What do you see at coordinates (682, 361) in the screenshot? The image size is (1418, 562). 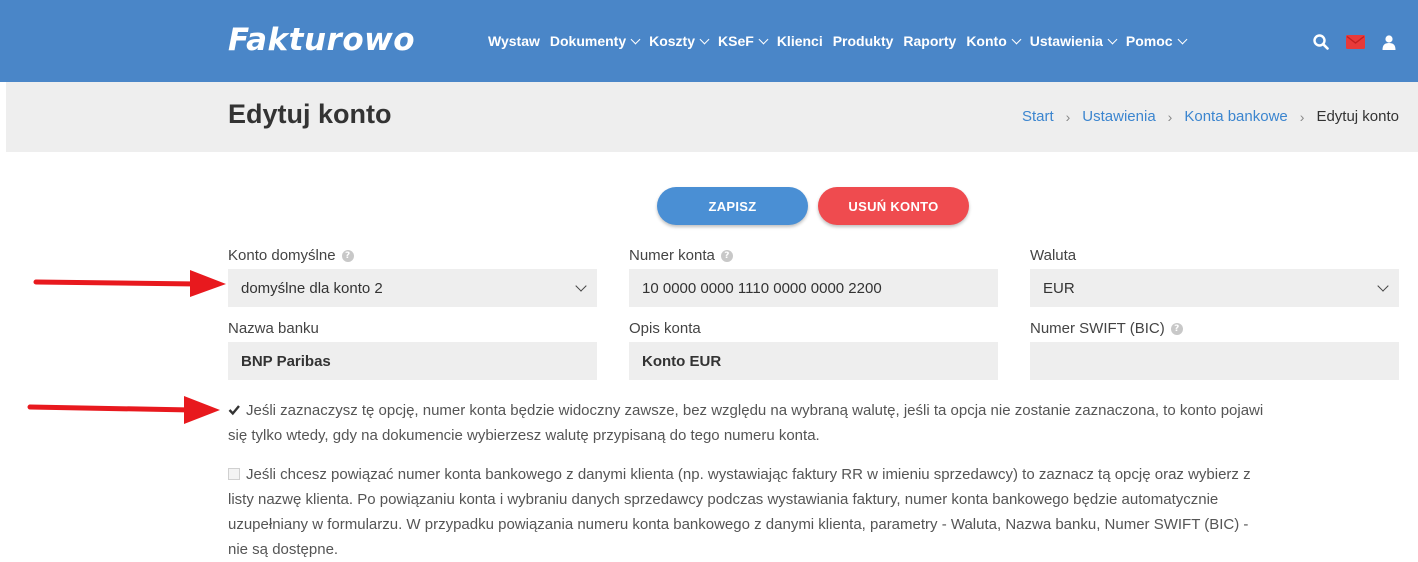 I see `description-value: Konto EUR` at bounding box center [682, 361].